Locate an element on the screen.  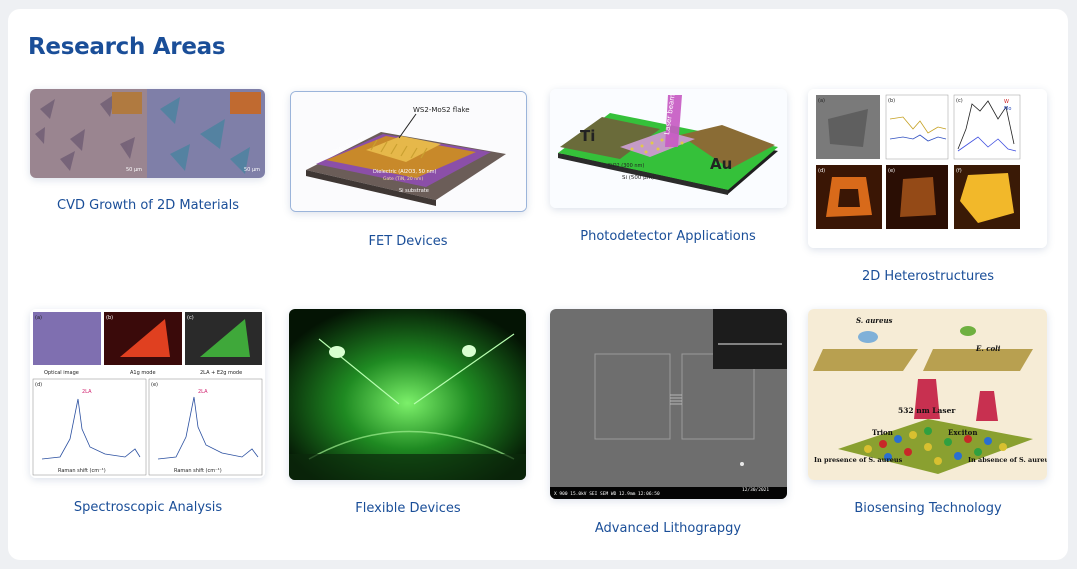
heterostructures-image: (a) (b) (c) (d) (e) (f) W Mo is located at coordinates (927, 168).